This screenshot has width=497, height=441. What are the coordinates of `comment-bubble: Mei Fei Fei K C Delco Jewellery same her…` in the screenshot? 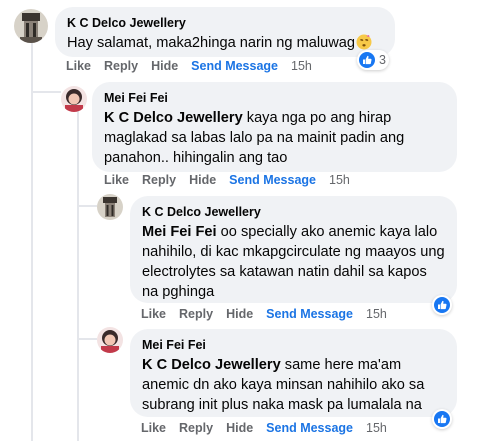 It's located at (293, 373).